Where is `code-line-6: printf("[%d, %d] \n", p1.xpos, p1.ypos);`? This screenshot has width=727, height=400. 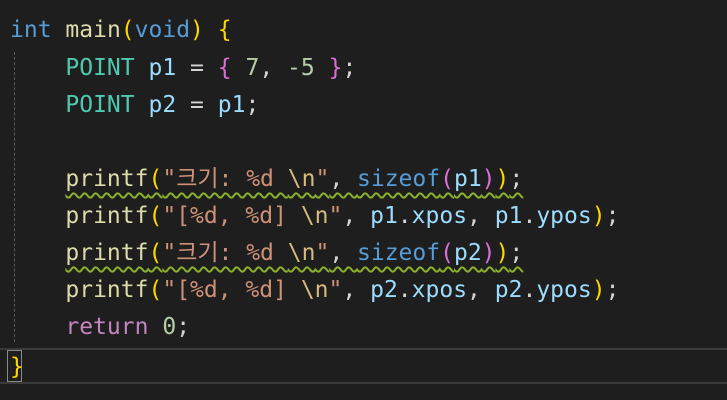
code-line-6: printf("[%d, %d] \n", p1.xpos, p1.ypos); is located at coordinates (314, 216).